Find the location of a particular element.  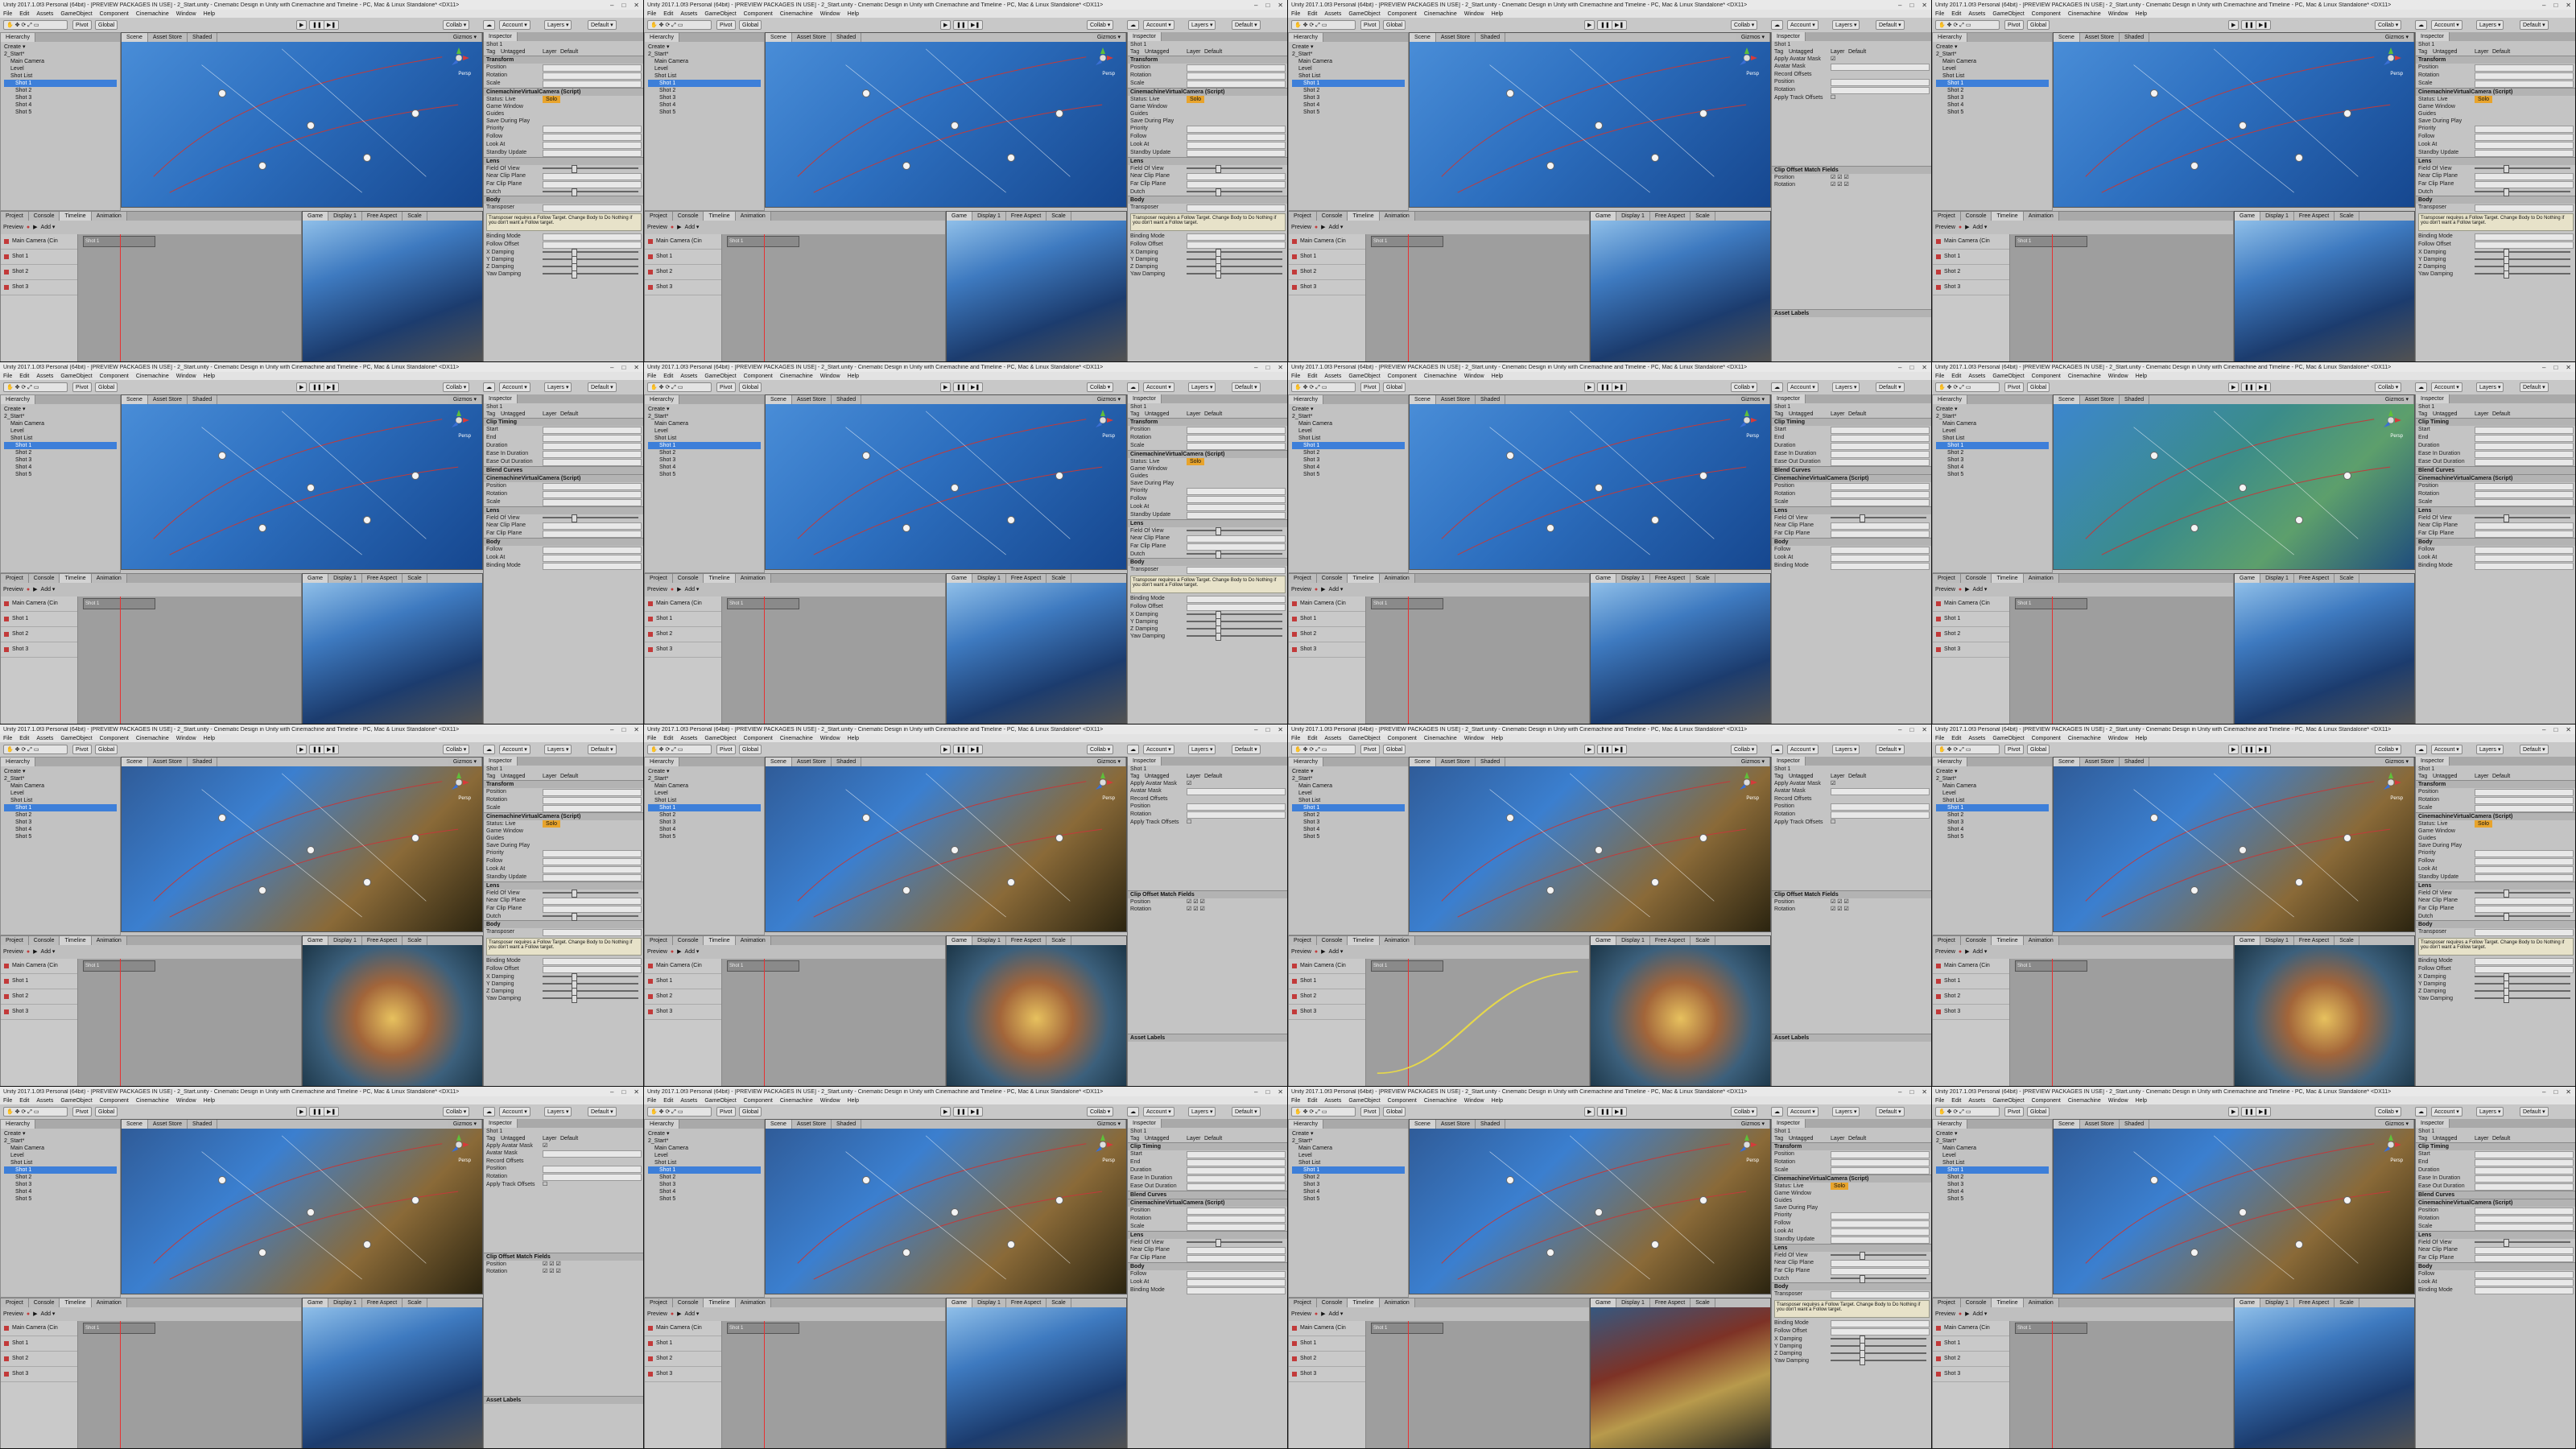

tab-inspector: Inspector is located at coordinates (2433, 36).